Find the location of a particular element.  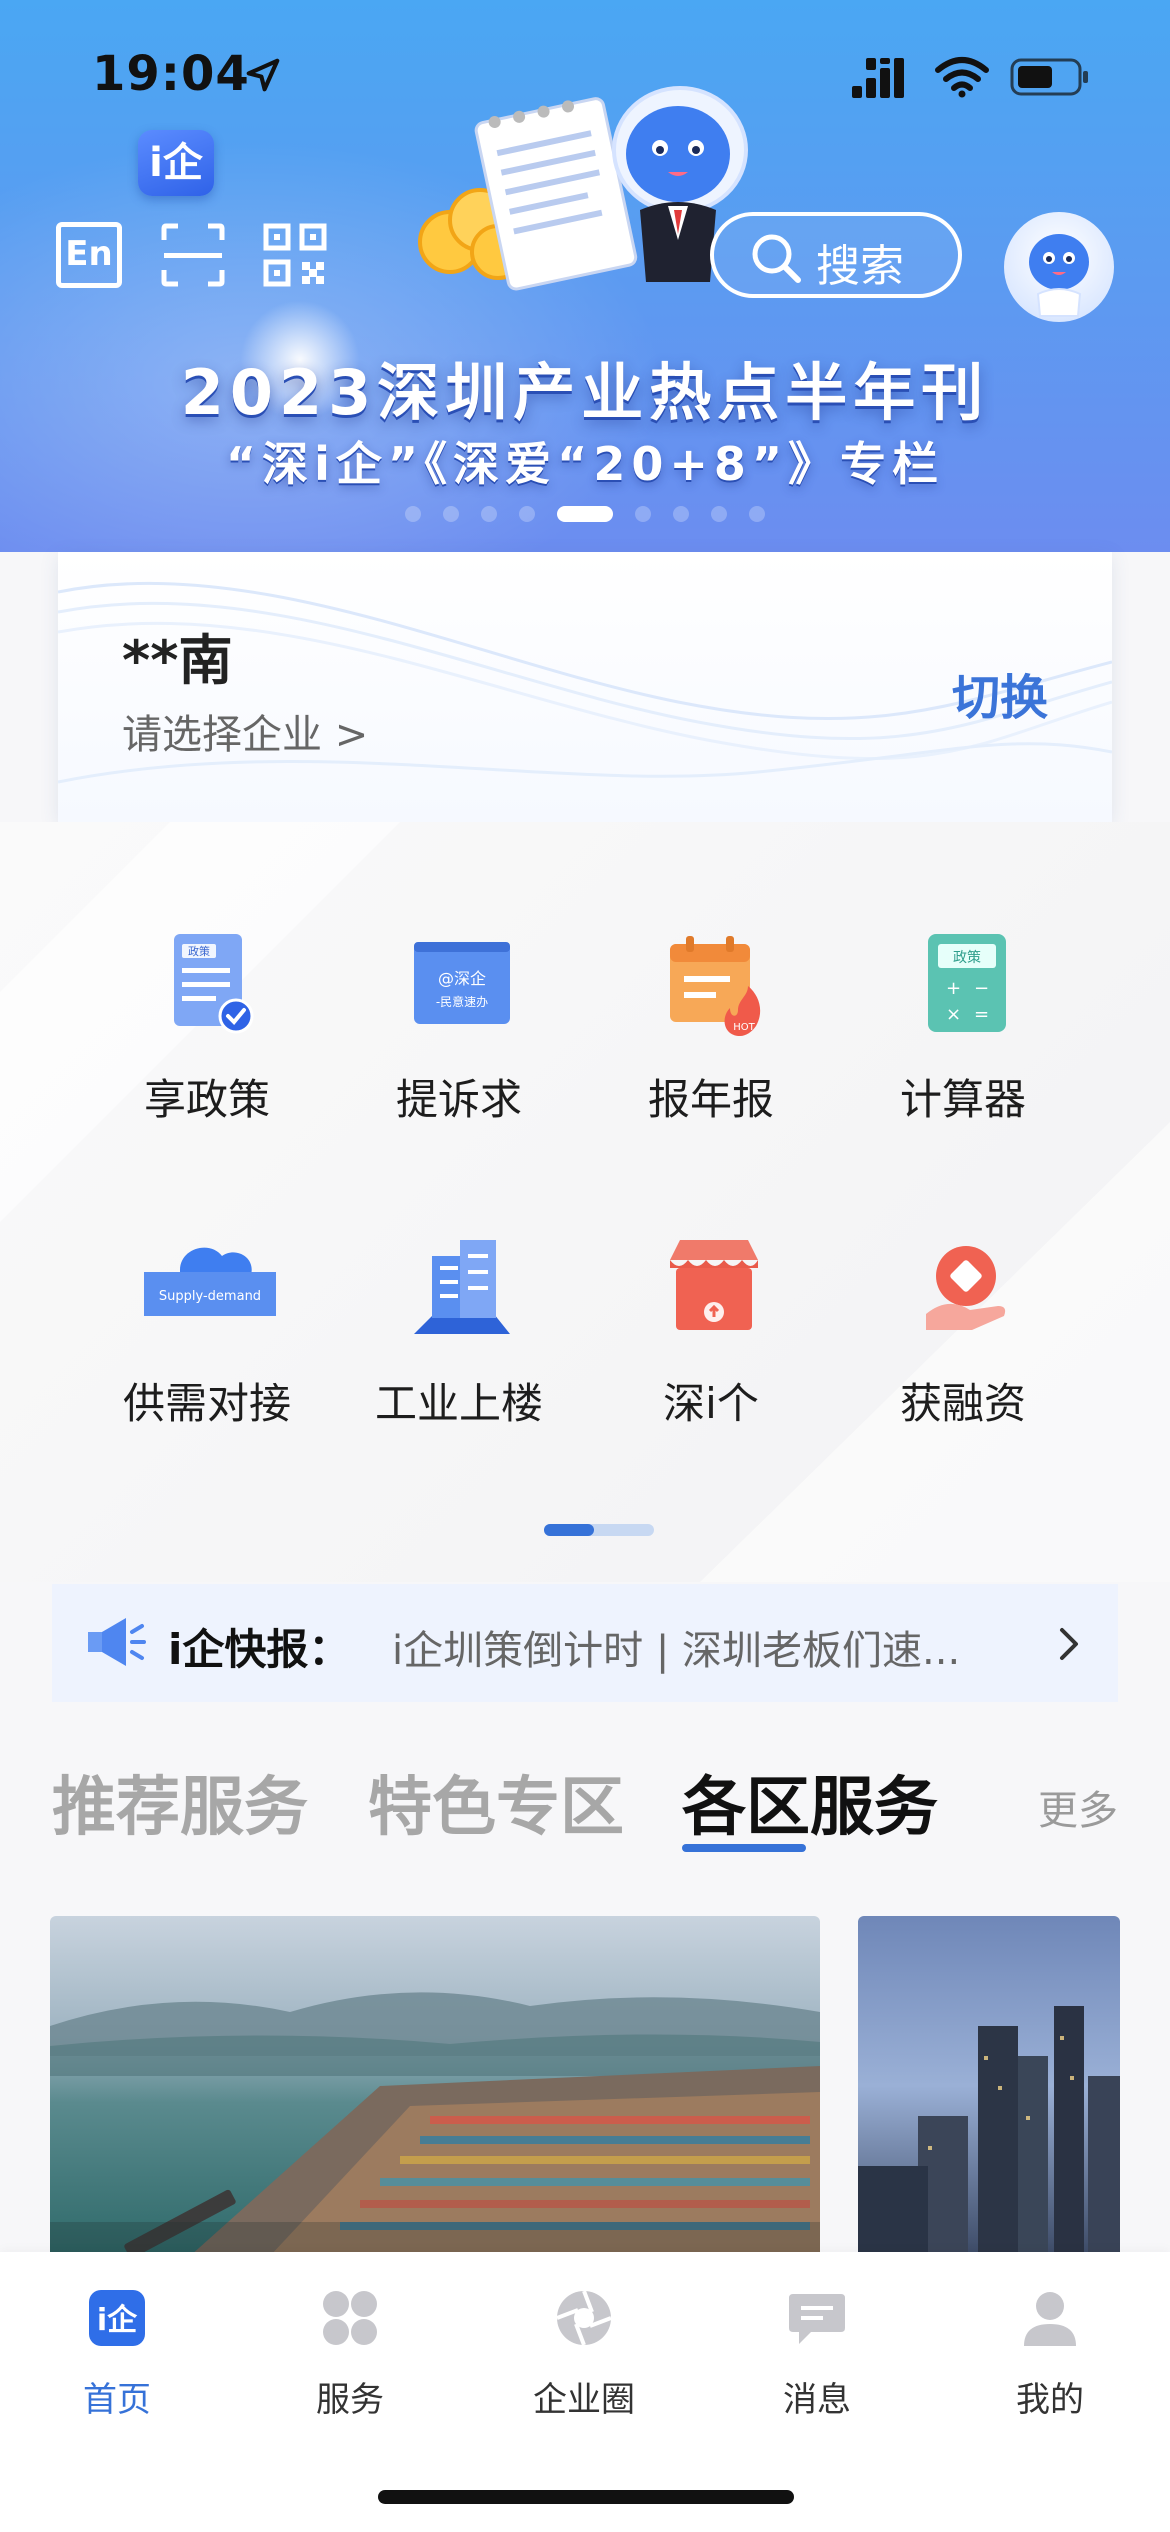

port-aerial-image is located at coordinates (435, 2086).